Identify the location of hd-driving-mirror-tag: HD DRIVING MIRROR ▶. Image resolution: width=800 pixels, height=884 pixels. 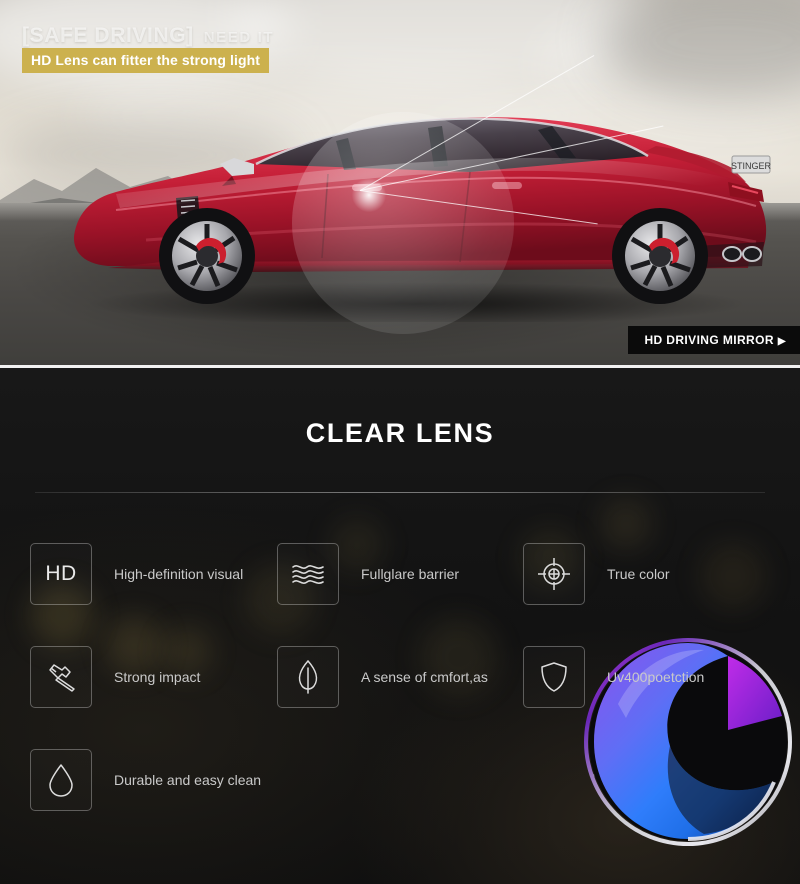
(714, 340).